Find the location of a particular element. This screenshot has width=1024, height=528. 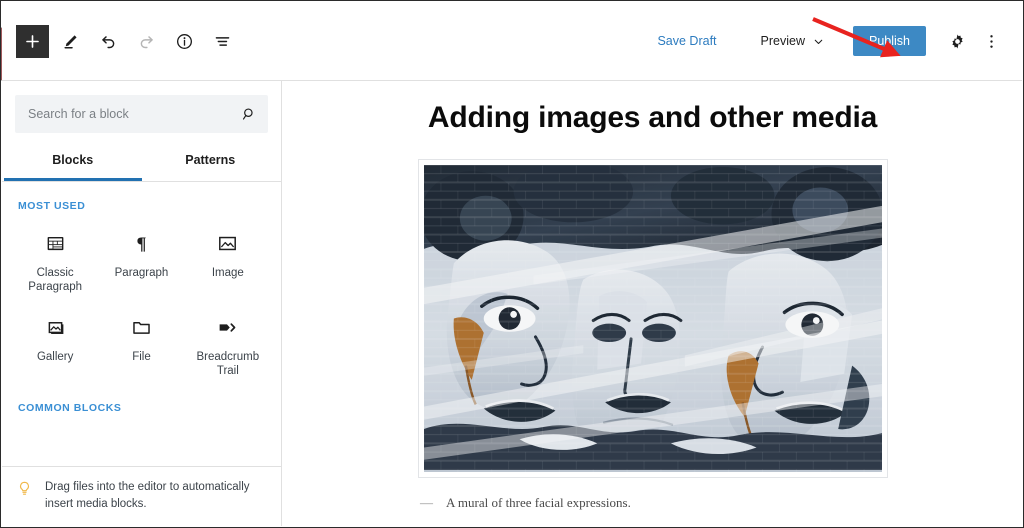

more-vertical-icon is located at coordinates (991, 41).